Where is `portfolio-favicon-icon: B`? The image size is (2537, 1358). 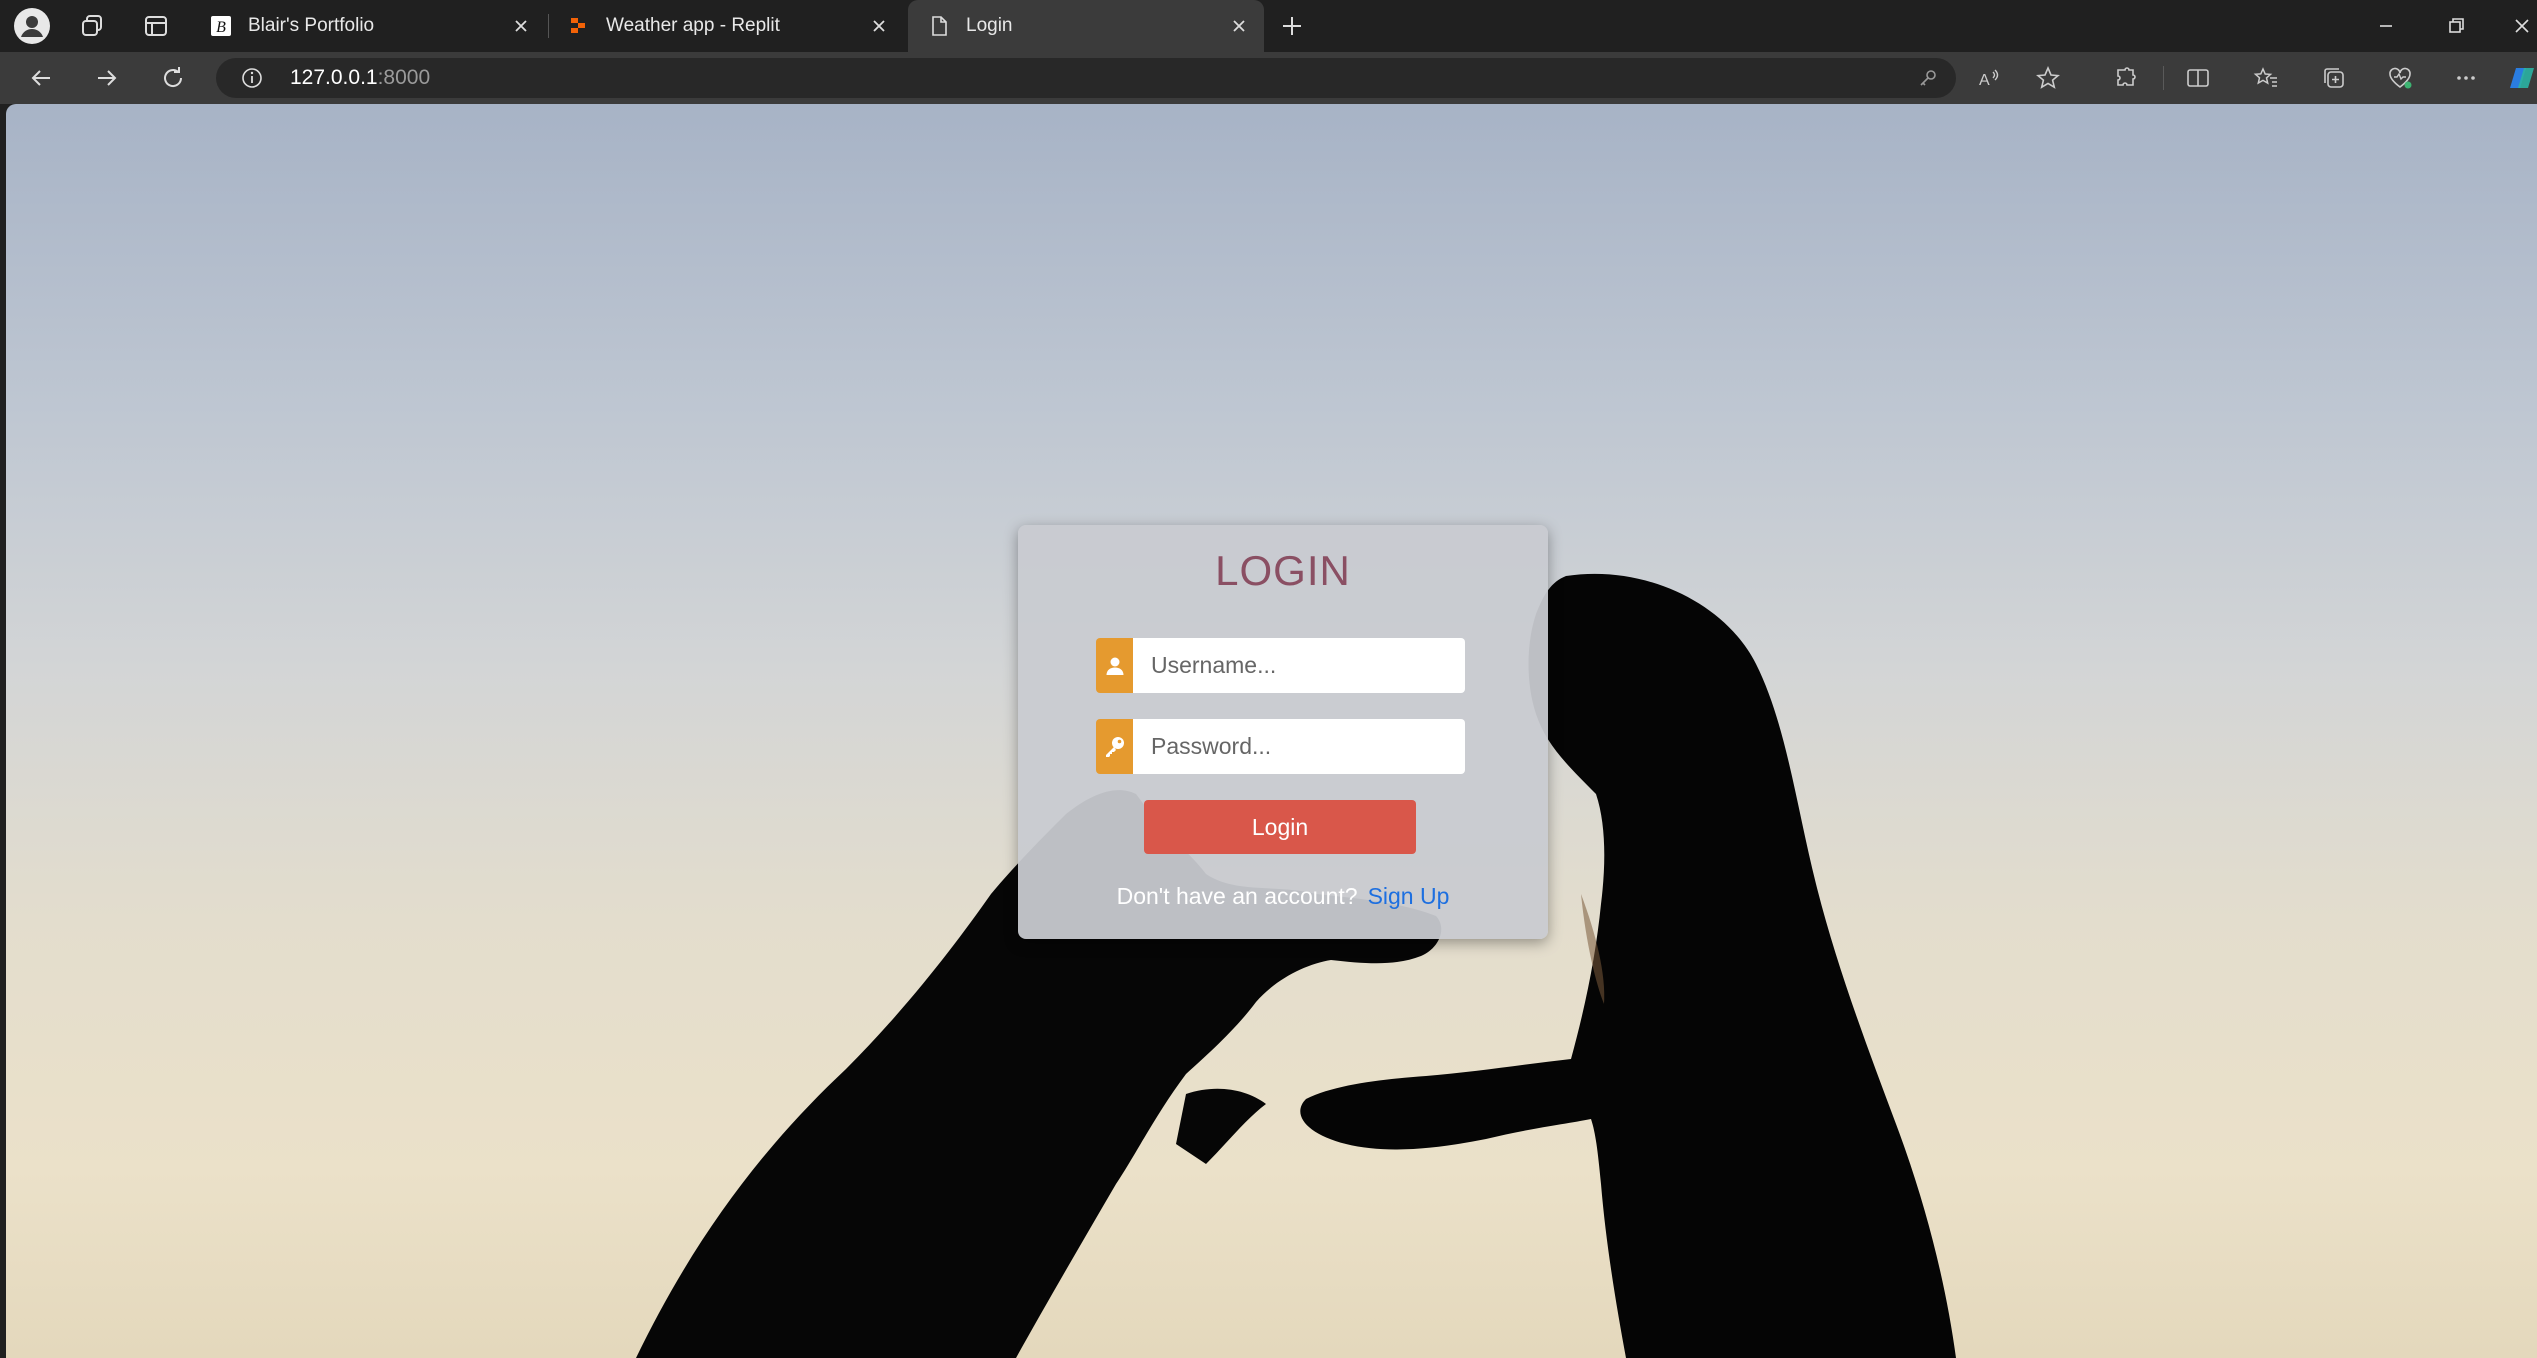
portfolio-favicon-icon: B is located at coordinates (221, 26).